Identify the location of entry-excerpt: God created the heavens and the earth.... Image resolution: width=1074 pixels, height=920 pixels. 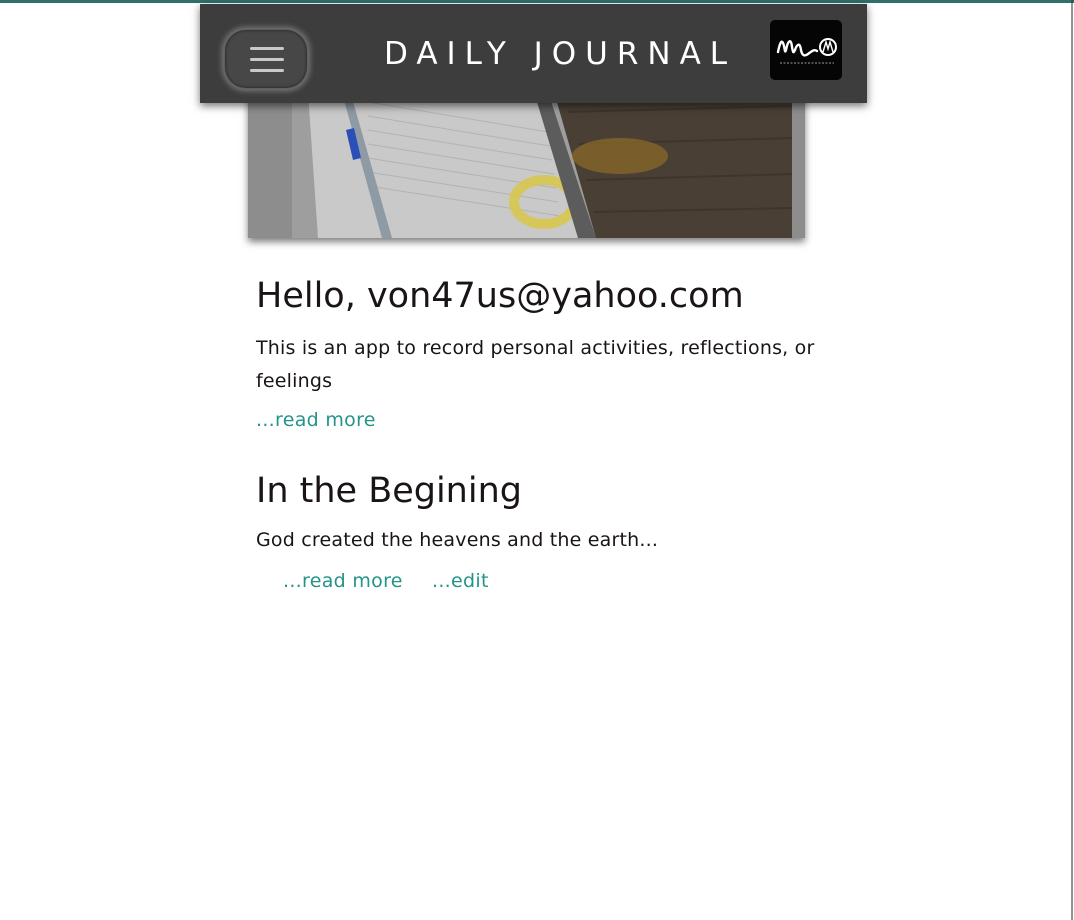
(457, 540).